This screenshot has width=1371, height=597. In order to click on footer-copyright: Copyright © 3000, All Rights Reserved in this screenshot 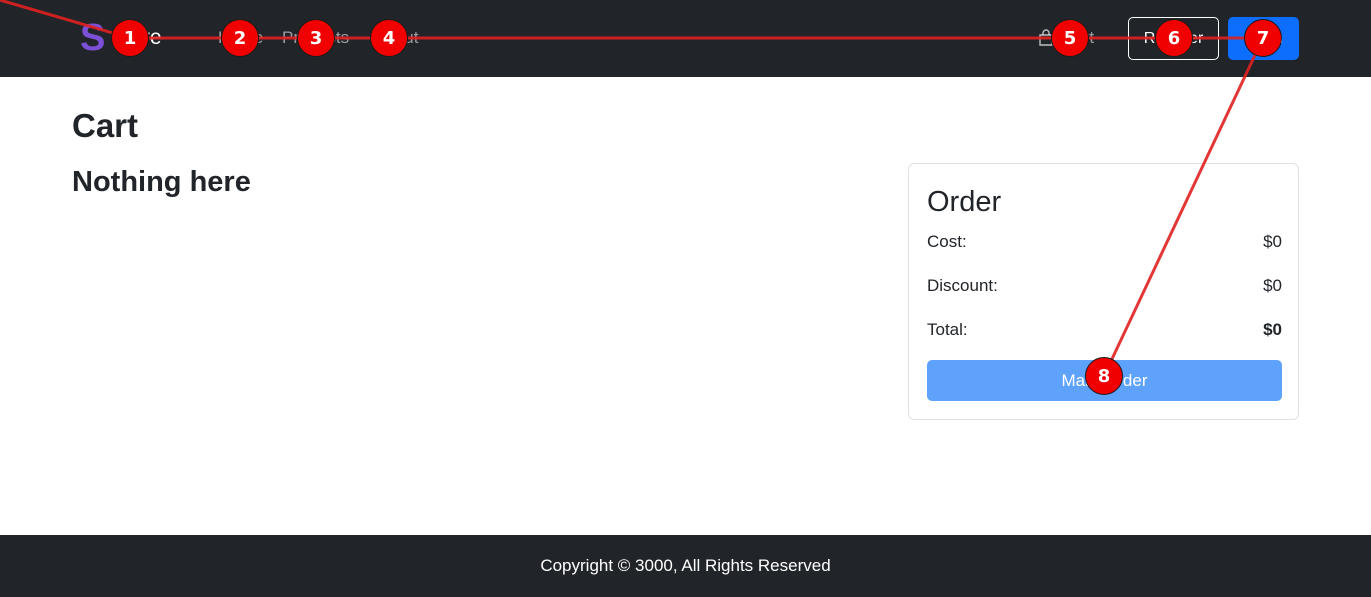, I will do `click(685, 565)`.